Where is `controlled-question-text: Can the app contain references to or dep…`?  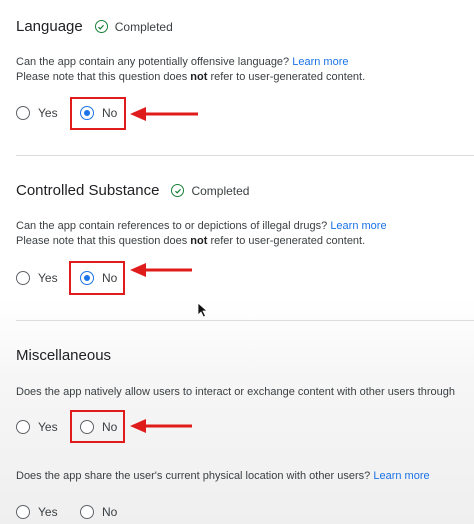
controlled-question-text: Can the app contain references to or dep… is located at coordinates (172, 226).